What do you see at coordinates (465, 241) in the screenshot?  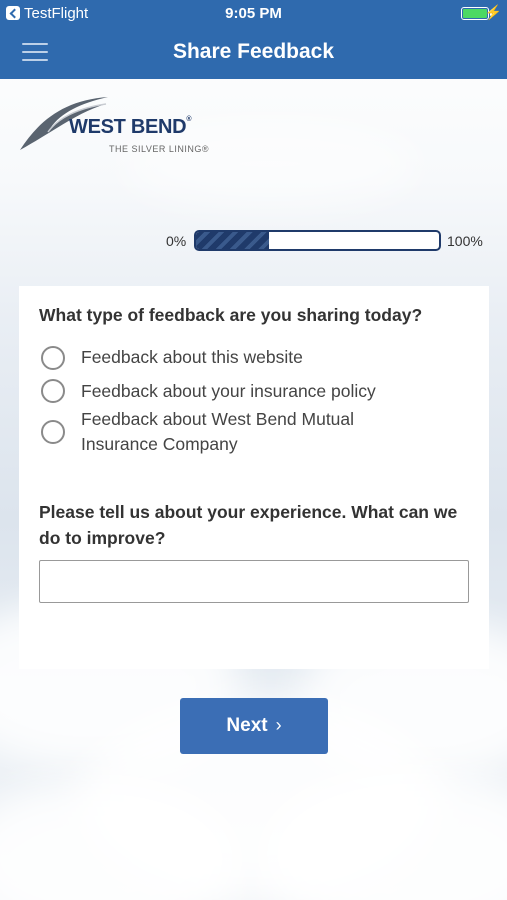 I see `progress-end-label: 100%` at bounding box center [465, 241].